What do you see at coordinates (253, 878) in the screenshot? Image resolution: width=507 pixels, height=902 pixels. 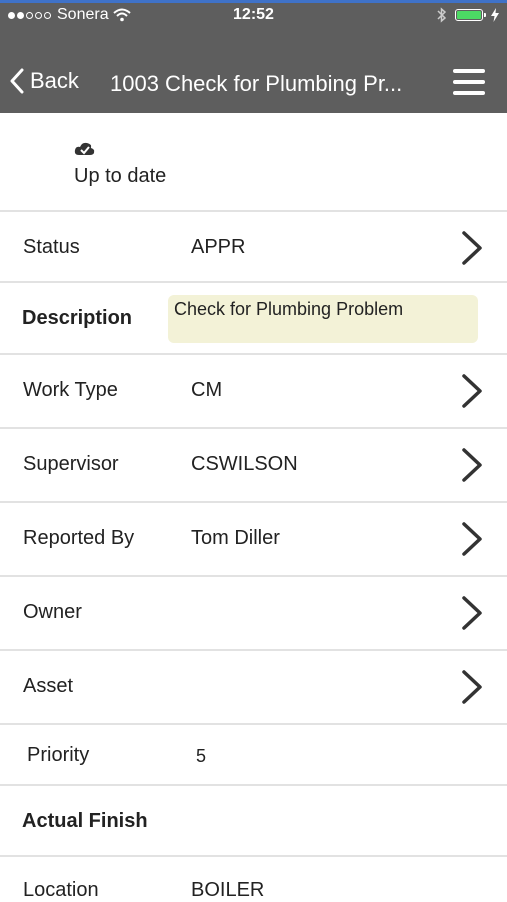 I see `field-row-location: Location BOILER` at bounding box center [253, 878].